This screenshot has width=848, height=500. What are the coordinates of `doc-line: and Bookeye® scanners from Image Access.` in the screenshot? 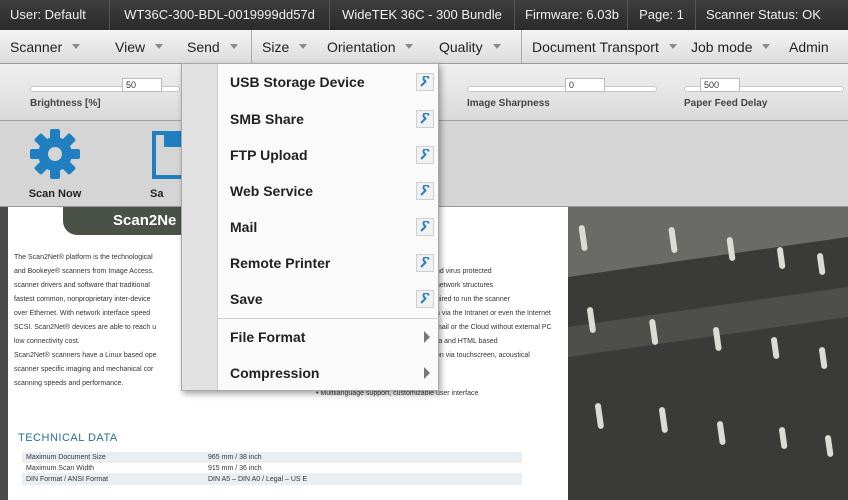 It's located at (84, 271).